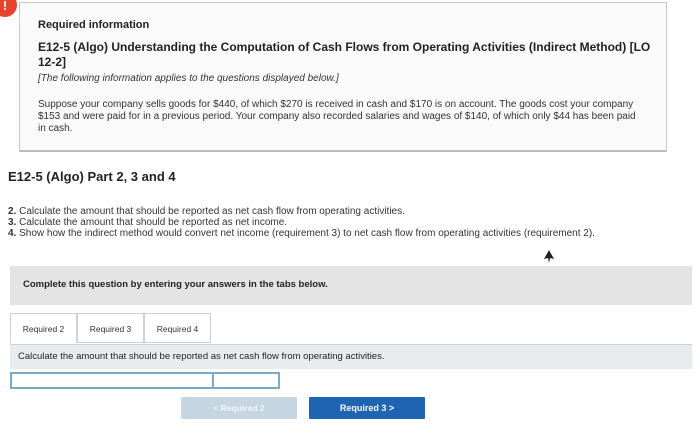  Describe the element at coordinates (110, 328) in the screenshot. I see `tab-required-3: Required 3` at that location.